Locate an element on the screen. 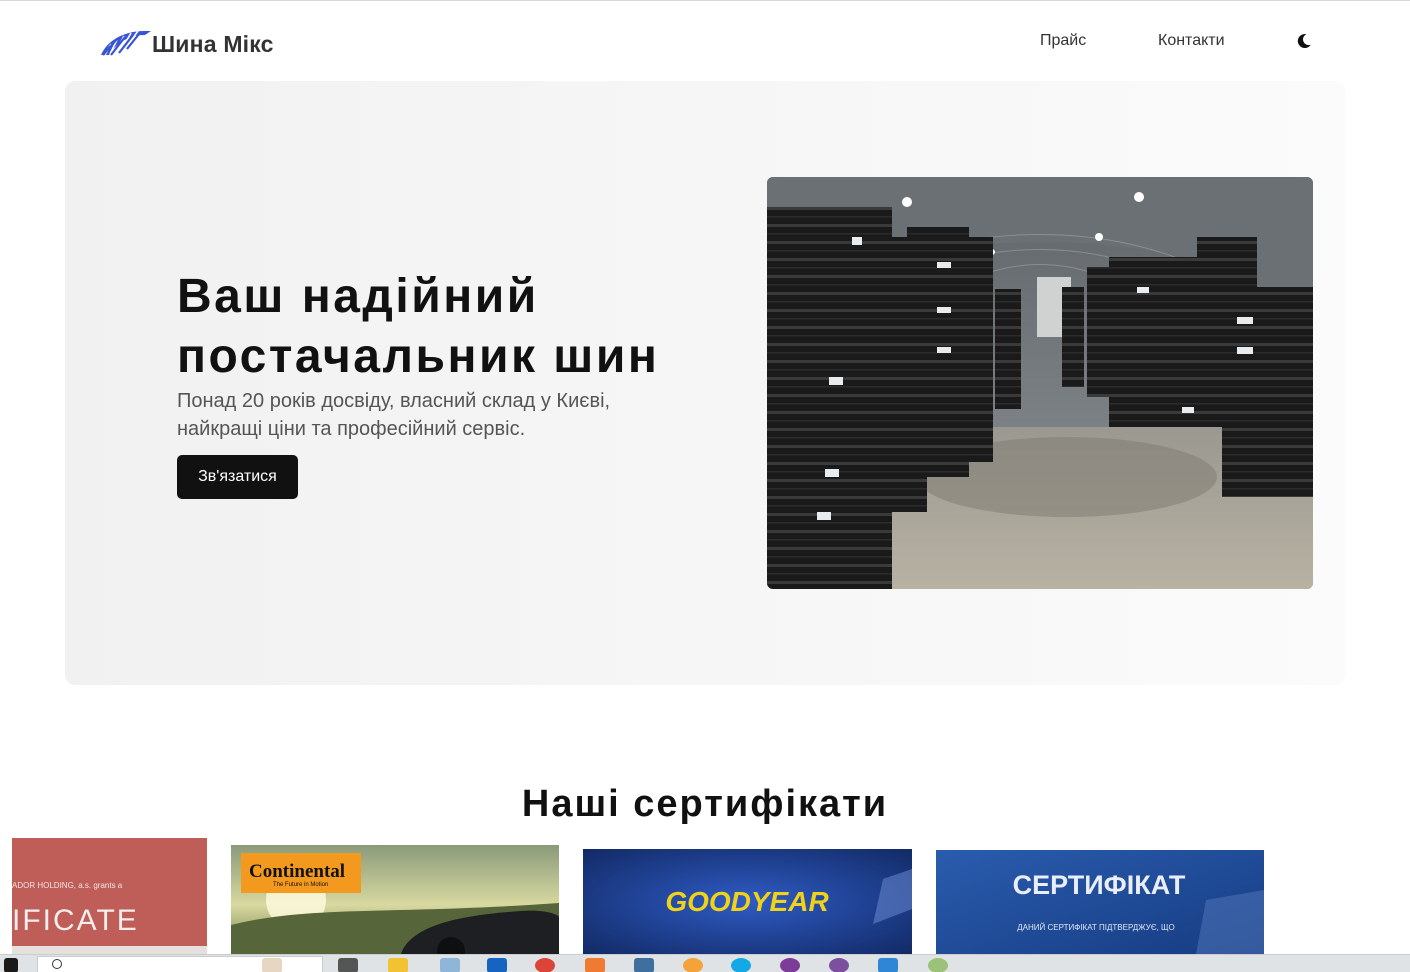 The width and height of the screenshot is (1410, 972). certificate-card: Continental The Future in Motion is located at coordinates (395, 899).